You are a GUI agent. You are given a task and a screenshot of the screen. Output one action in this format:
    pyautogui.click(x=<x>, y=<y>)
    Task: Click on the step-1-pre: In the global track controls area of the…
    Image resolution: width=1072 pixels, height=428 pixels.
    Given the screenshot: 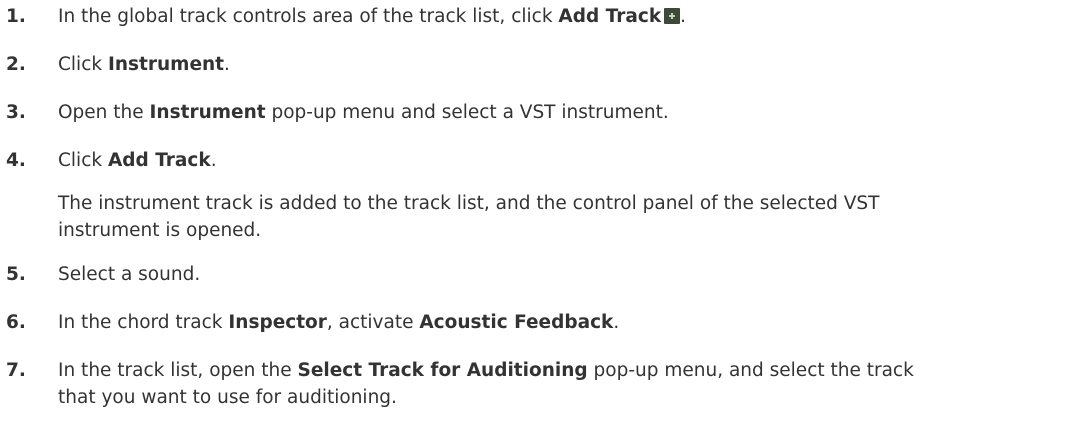 What is the action you would take?
    pyautogui.click(x=308, y=16)
    